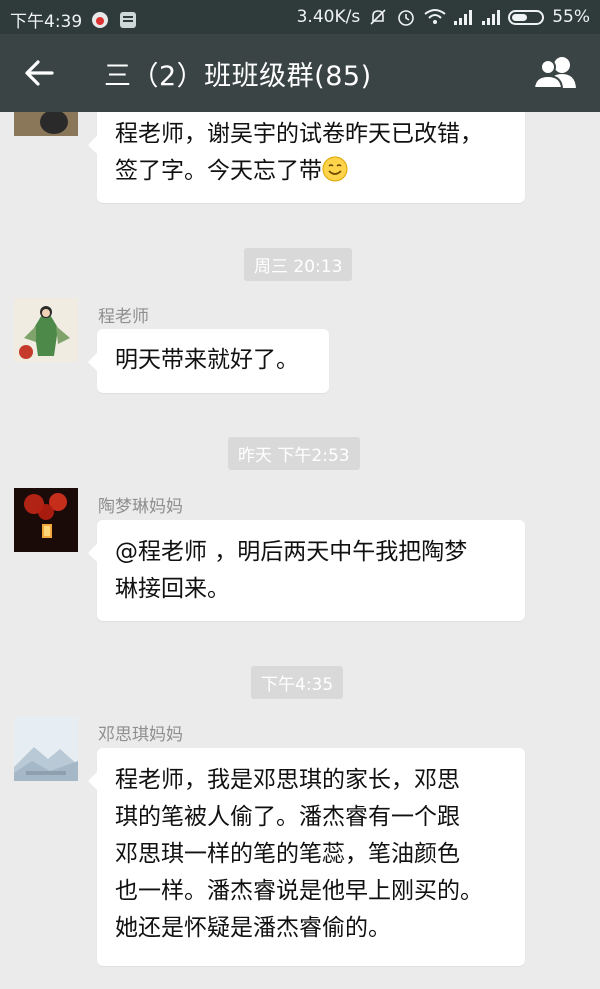 Image resolution: width=600 pixels, height=989 pixels. Describe the element at coordinates (294, 453) in the screenshot. I see `timestamp: 昨天 下午2:53` at that location.